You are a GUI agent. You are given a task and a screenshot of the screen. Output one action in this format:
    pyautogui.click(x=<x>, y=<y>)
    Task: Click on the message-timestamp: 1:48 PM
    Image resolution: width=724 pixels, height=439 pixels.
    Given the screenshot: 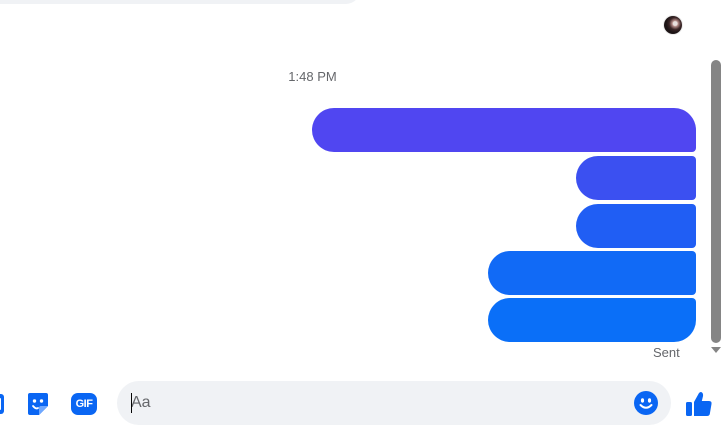 What is the action you would take?
    pyautogui.click(x=312, y=76)
    